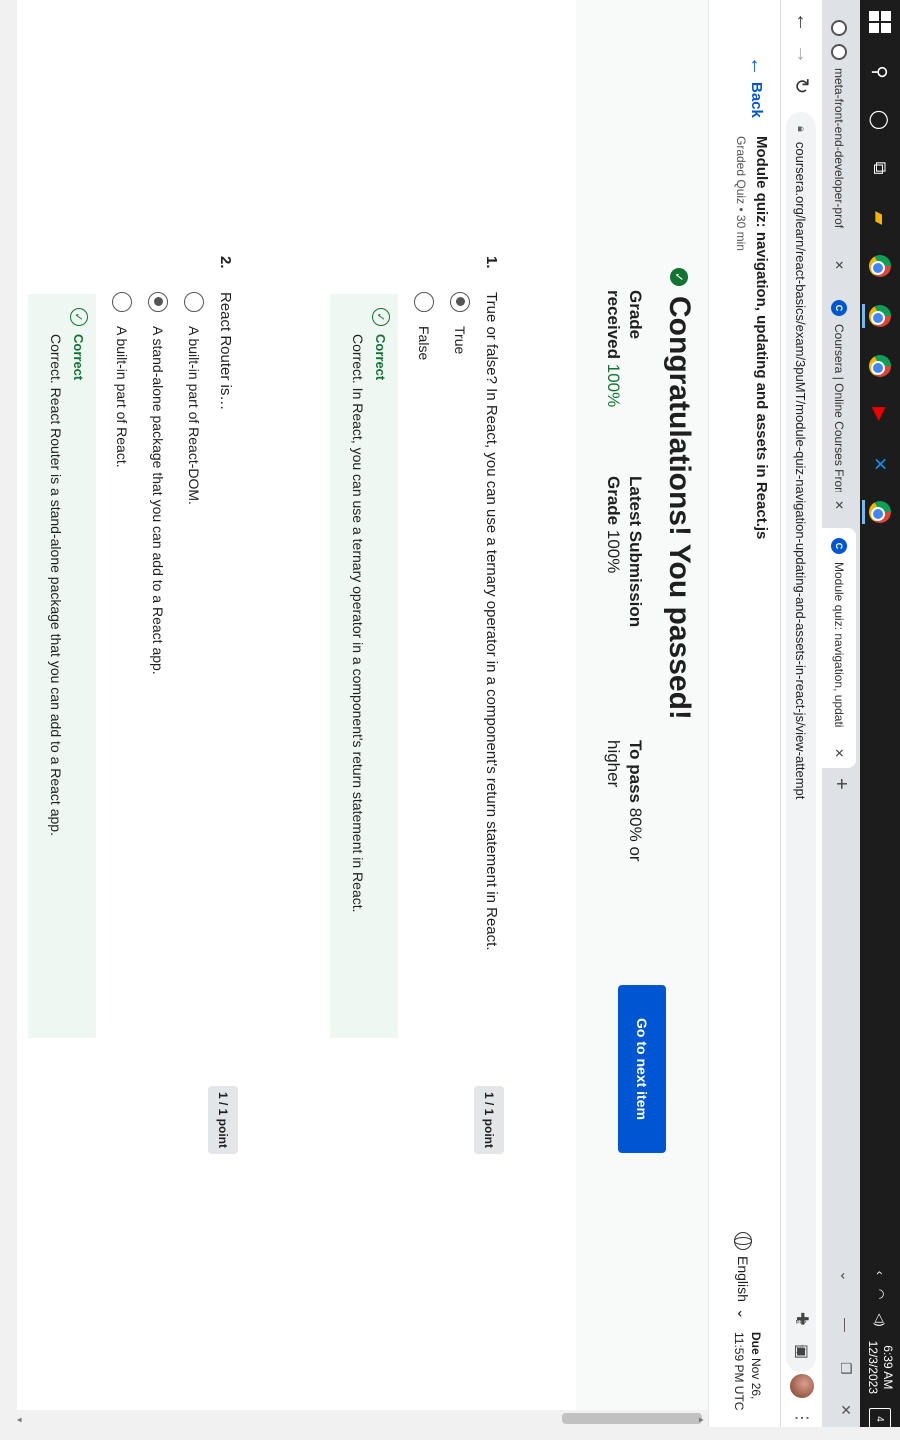 The width and height of the screenshot is (900, 1440). Describe the element at coordinates (880, 720) in the screenshot. I see `windows-taskbar: ⚲ ◯ ⧉ ▰ ▶ ✕ ‹ ◠ ◁) 6:39 AM 12/3/2023 4` at that location.